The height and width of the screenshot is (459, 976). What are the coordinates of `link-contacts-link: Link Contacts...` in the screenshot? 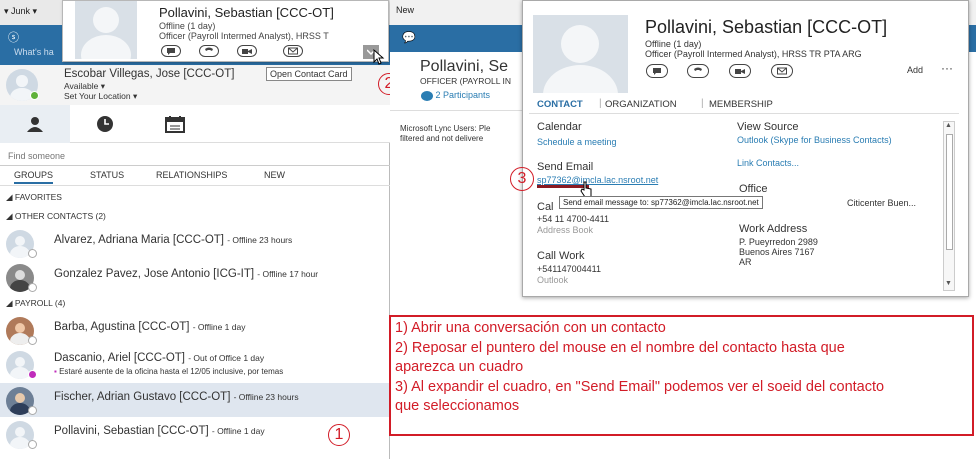 It's located at (768, 163).